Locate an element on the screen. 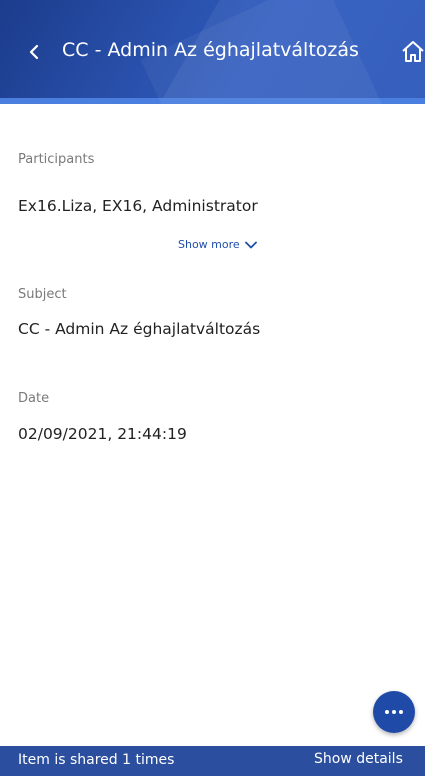 This screenshot has width=425, height=776. share-status-bar: Item is shared 1 times Show details is located at coordinates (212, 761).